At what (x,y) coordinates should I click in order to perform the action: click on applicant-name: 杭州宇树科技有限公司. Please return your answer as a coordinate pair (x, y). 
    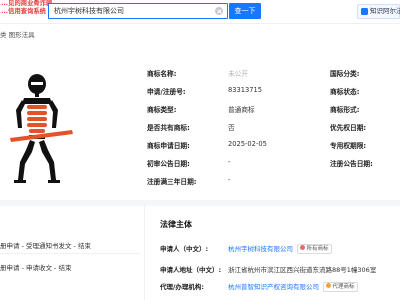
    Looking at the image, I should click on (260, 249).